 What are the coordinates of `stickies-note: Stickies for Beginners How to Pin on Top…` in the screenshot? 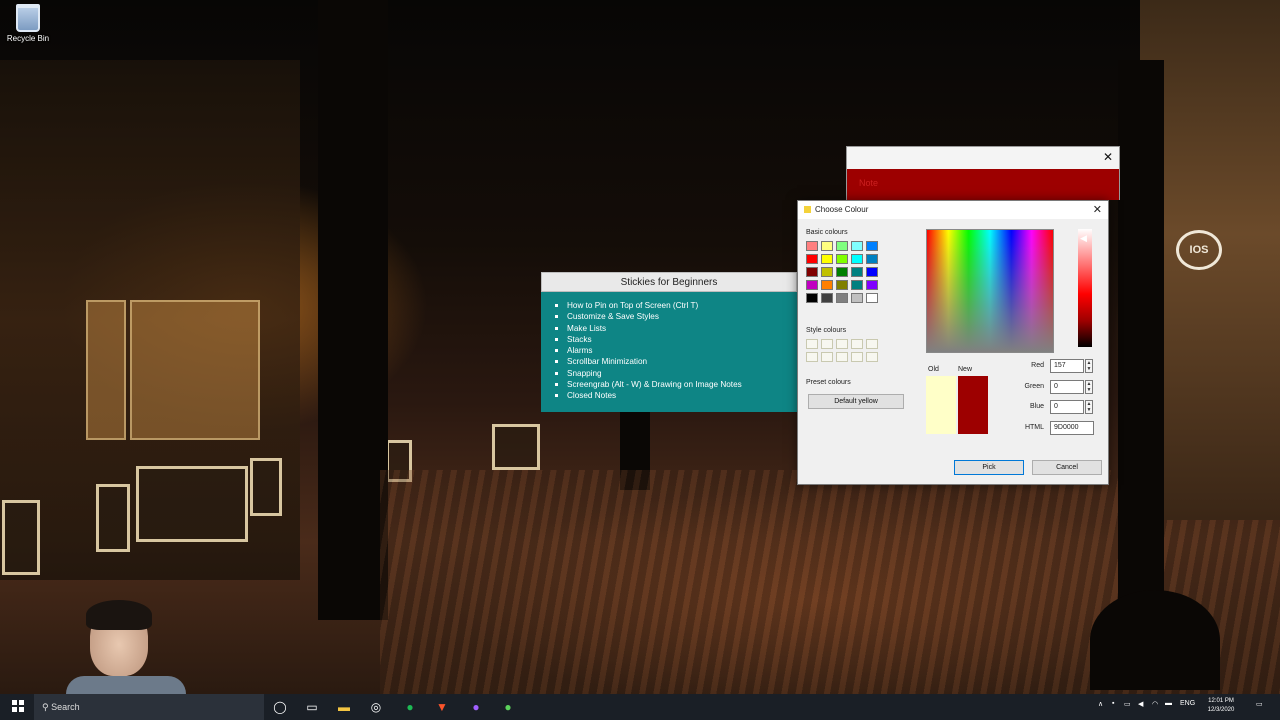 It's located at (669, 342).